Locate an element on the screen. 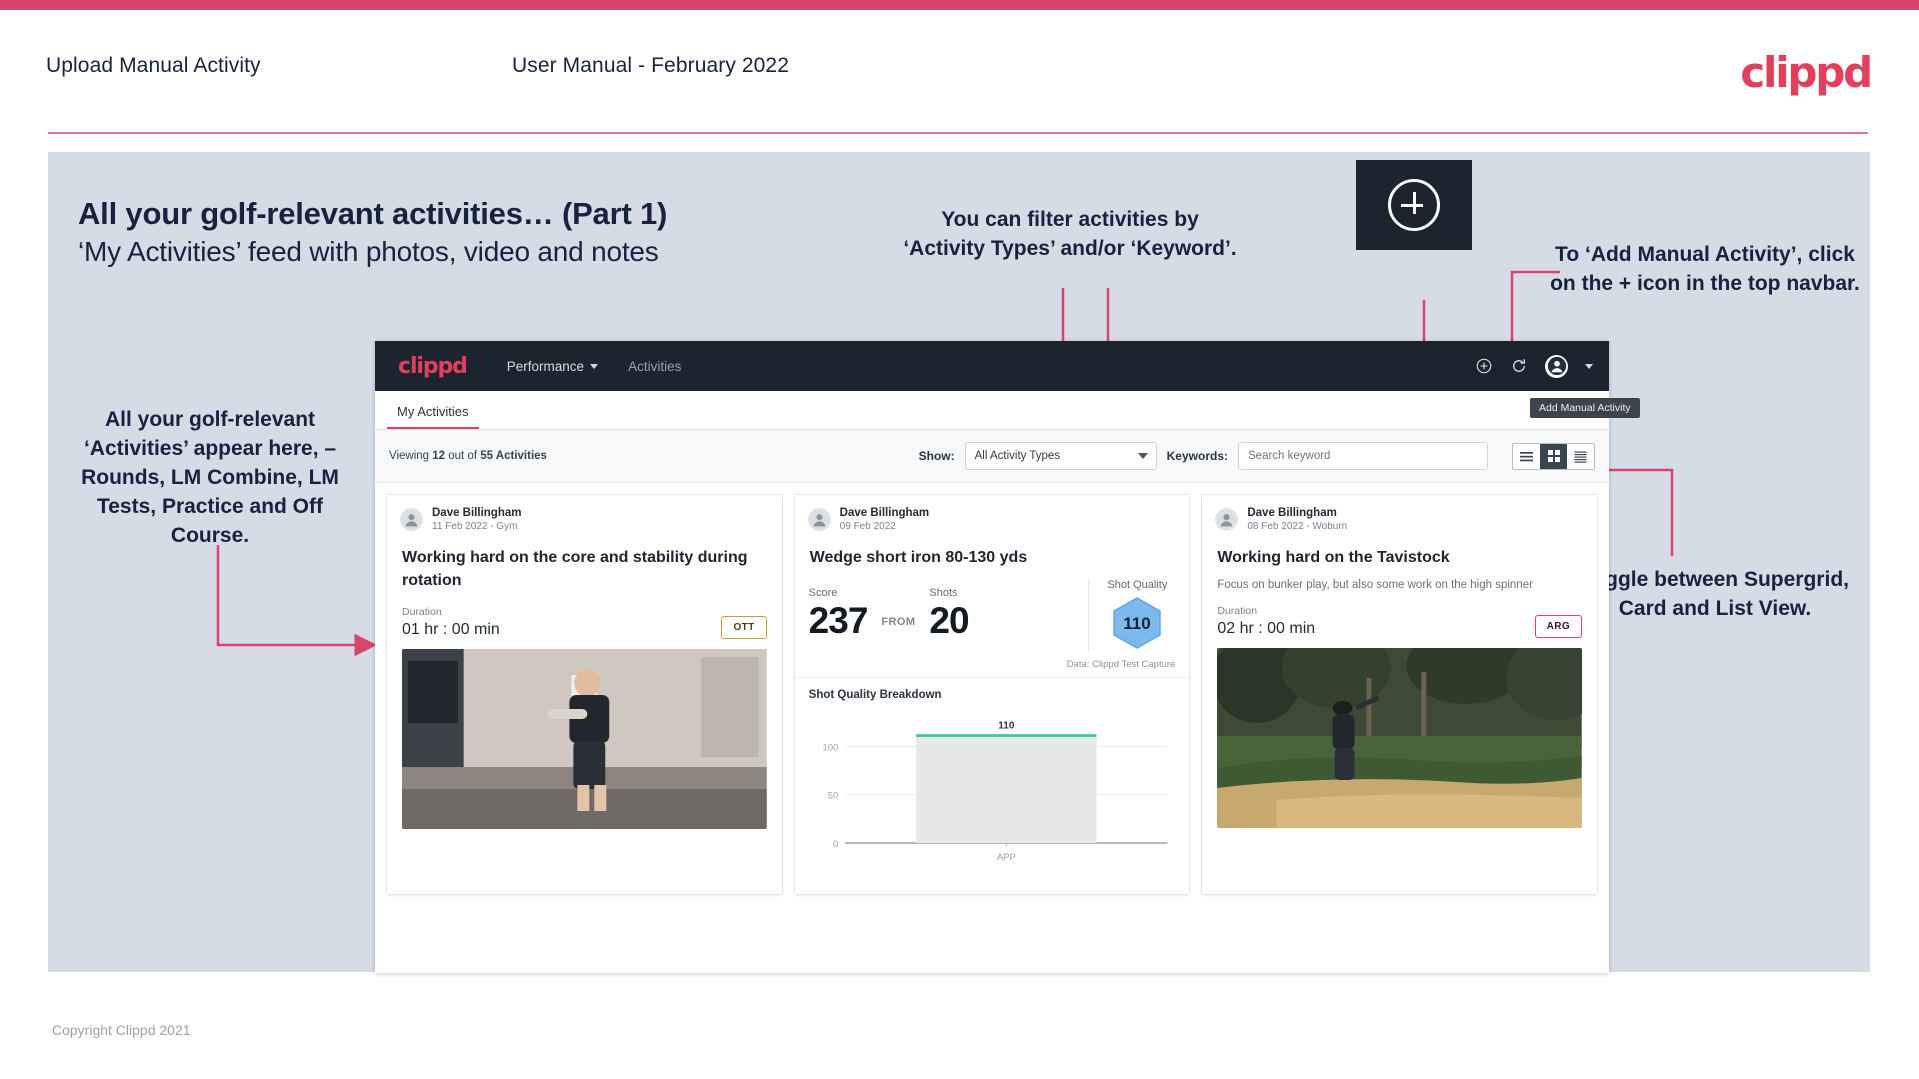  view-toggle-group is located at coordinates (1553, 456).